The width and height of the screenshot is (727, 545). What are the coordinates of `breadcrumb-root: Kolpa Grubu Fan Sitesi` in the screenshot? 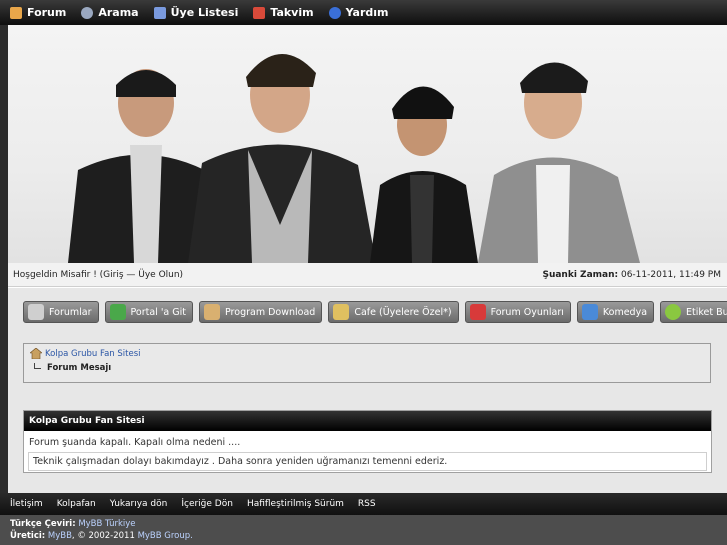 It's located at (367, 353).